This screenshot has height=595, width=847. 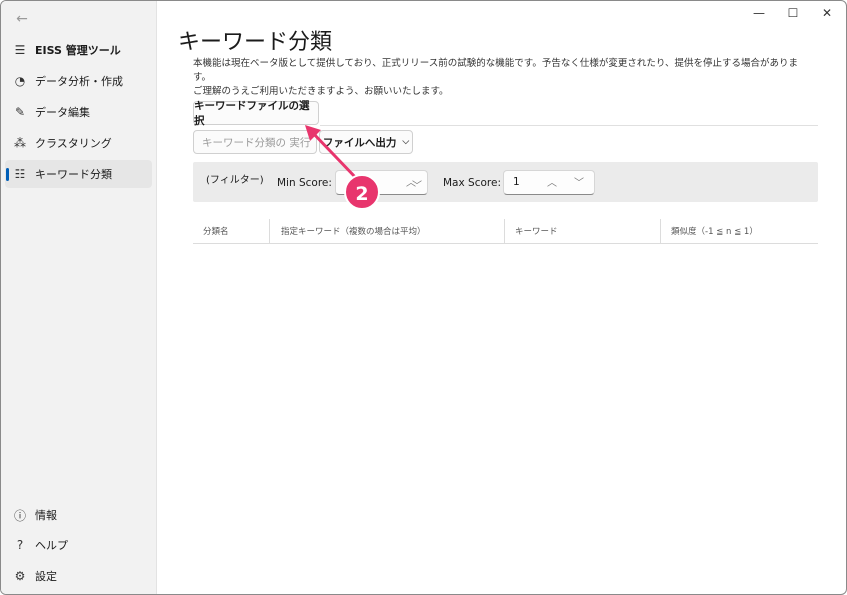 I want to click on sidebar-item-help: ? ヘルプ, so click(x=78, y=545).